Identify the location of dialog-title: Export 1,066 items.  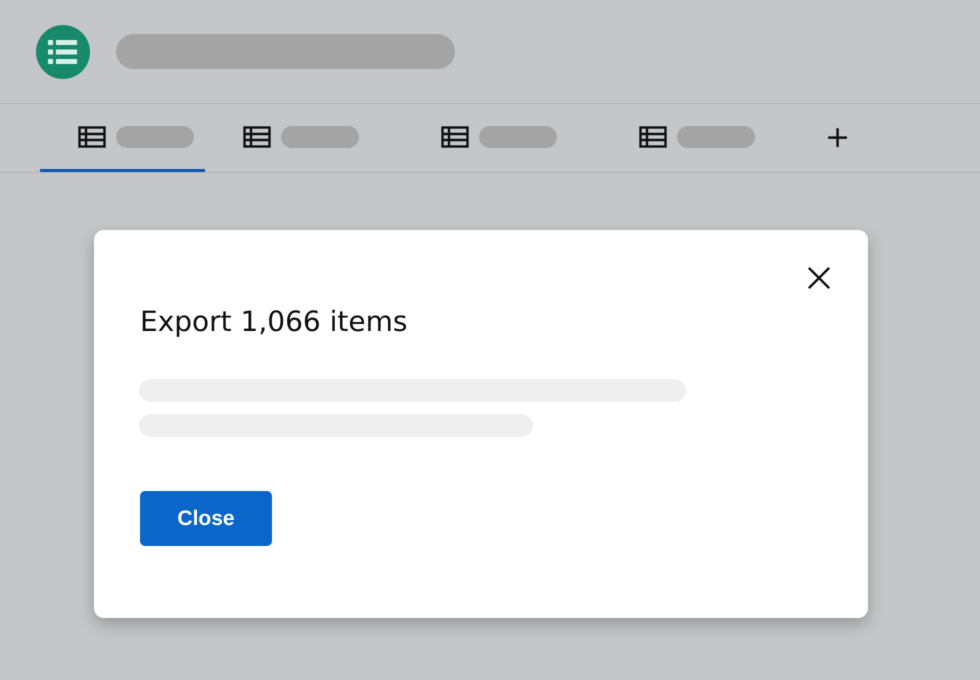
(274, 322).